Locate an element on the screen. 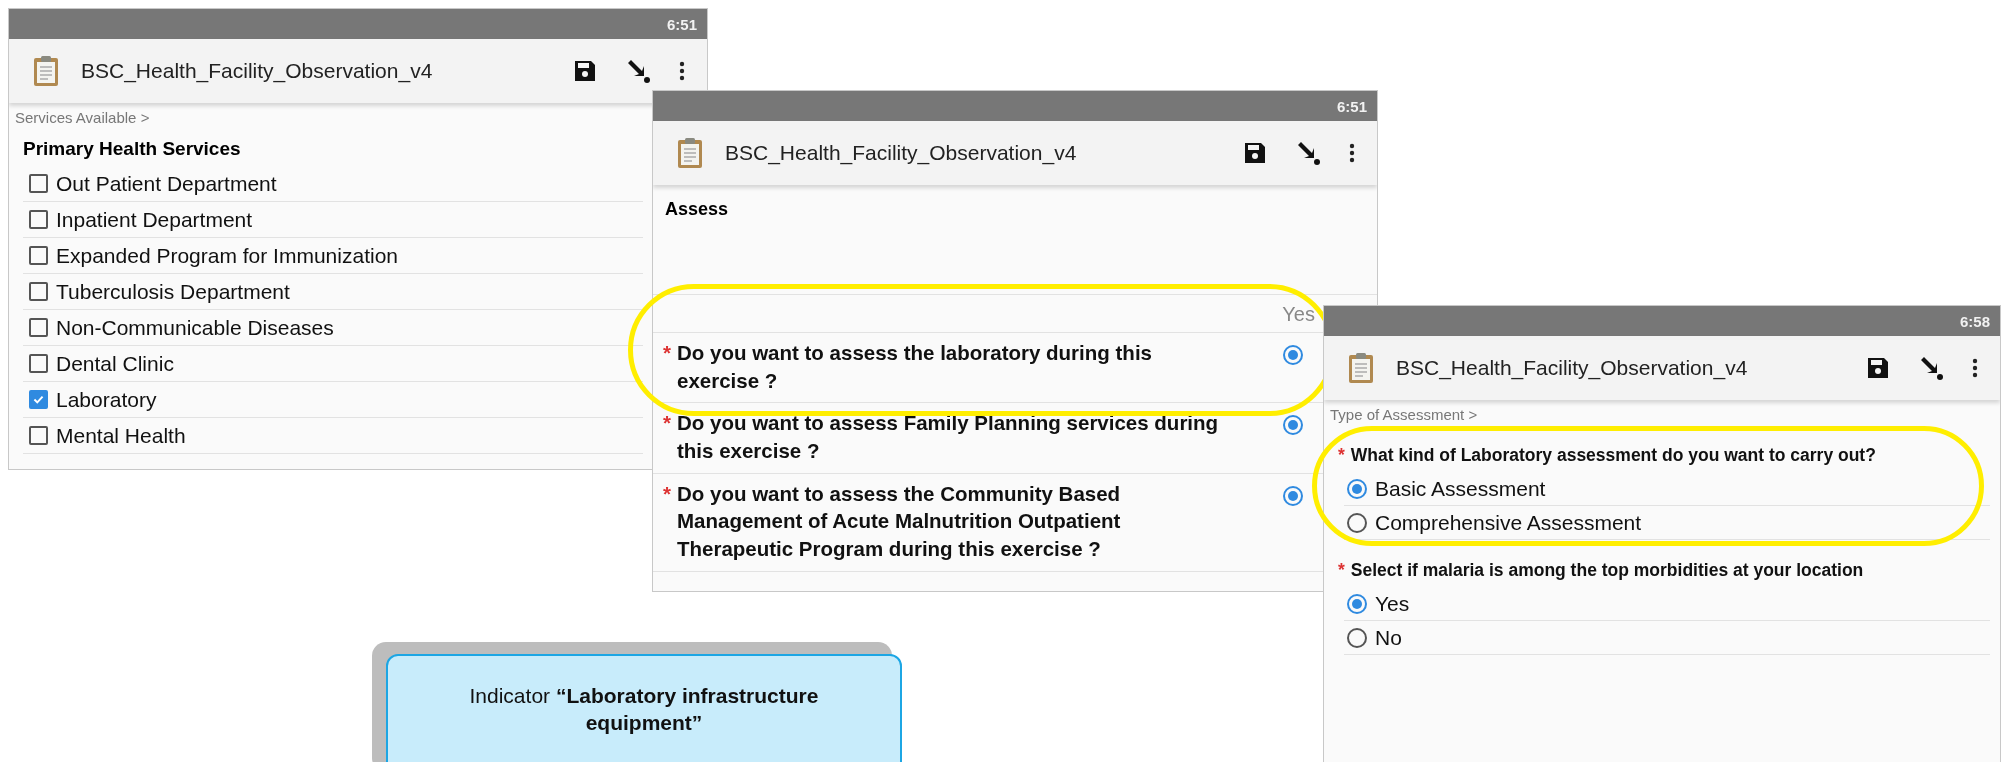 Image resolution: width=2004 pixels, height=762 pixels. checkbox-label: Tuberculosis Department is located at coordinates (173, 291).